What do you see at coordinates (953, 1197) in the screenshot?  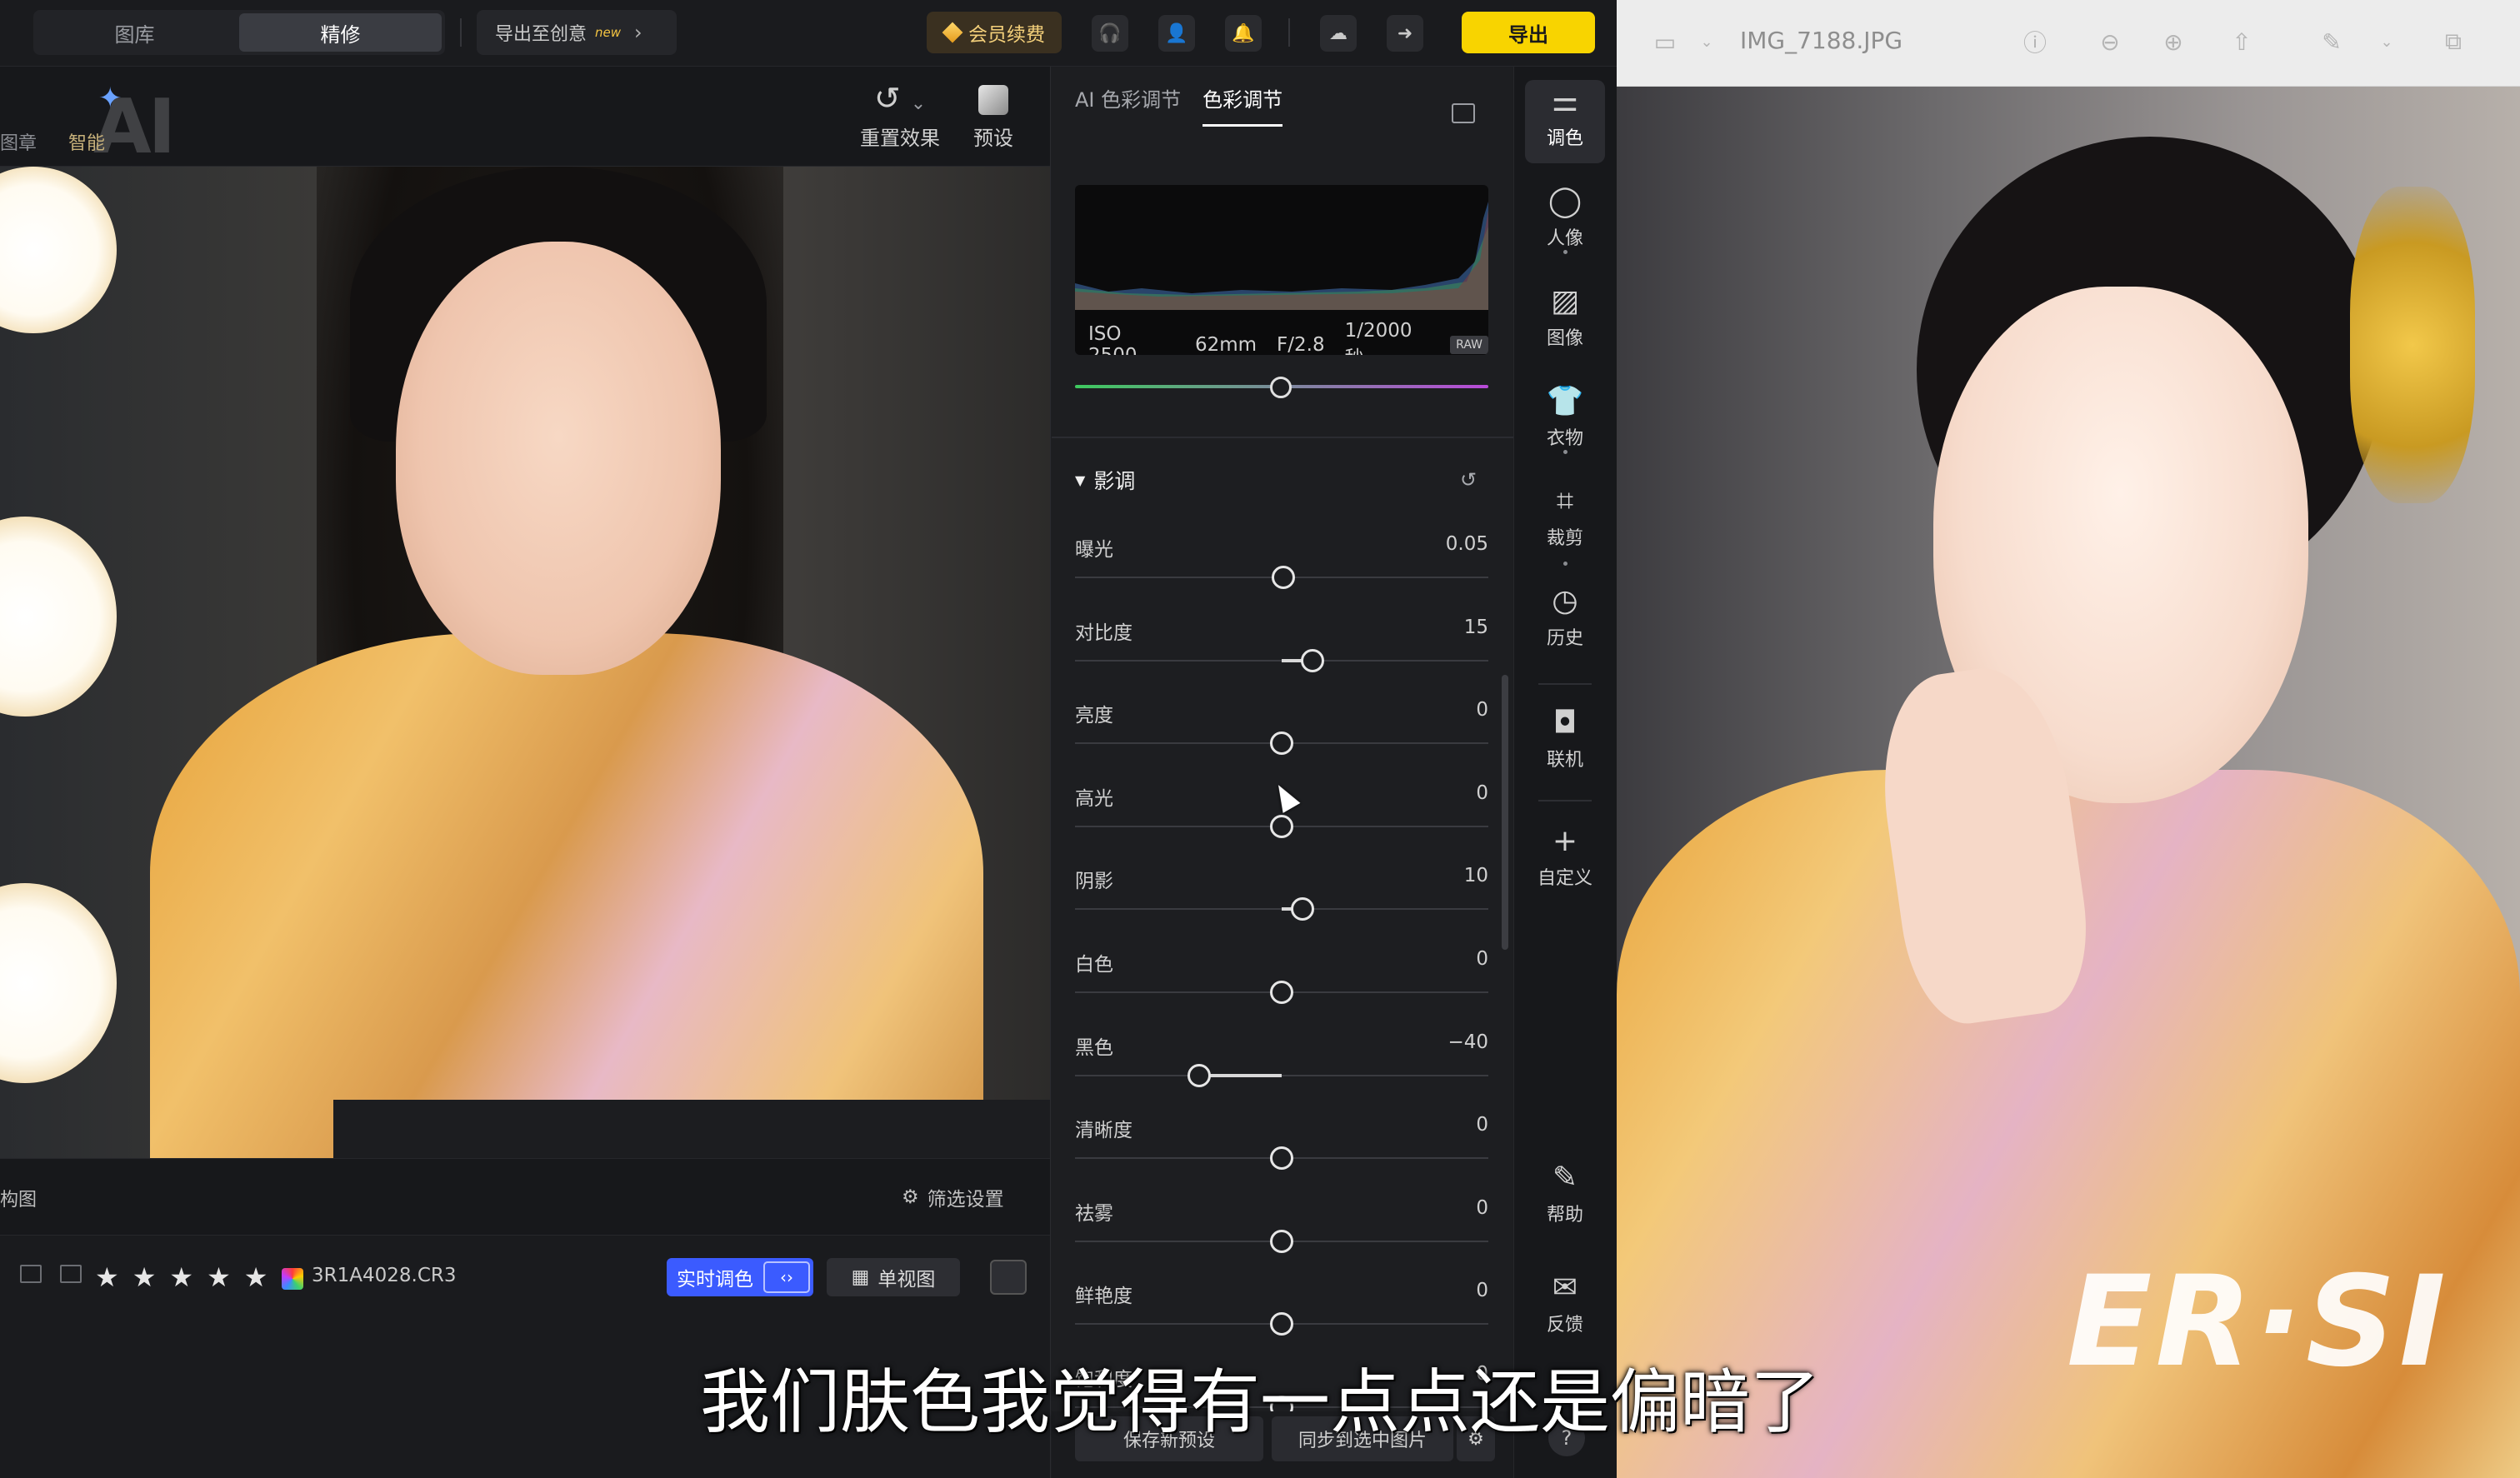 I see `filter-settings-button: ⚙ 筛选设置` at bounding box center [953, 1197].